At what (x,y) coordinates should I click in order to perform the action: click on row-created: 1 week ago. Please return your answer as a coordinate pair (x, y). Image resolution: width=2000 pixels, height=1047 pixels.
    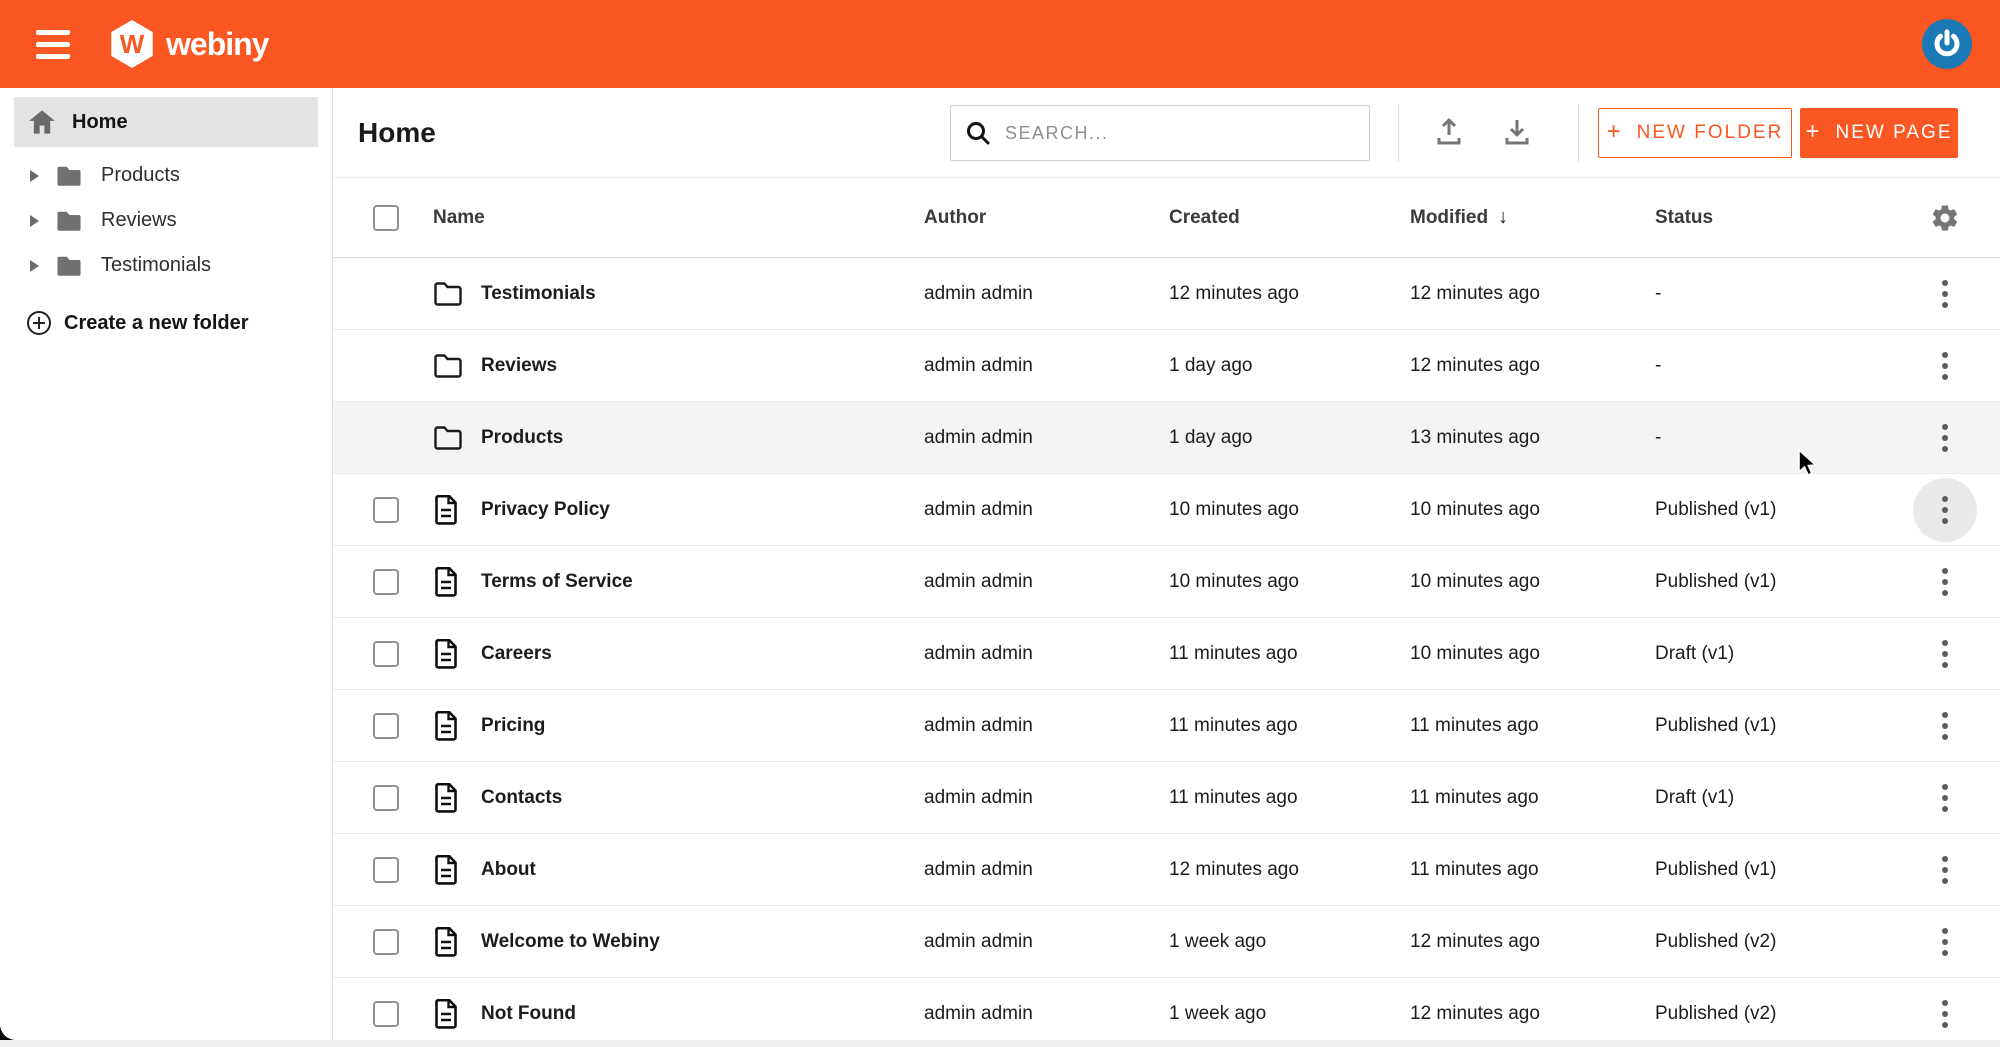
    Looking at the image, I should click on (1218, 1013).